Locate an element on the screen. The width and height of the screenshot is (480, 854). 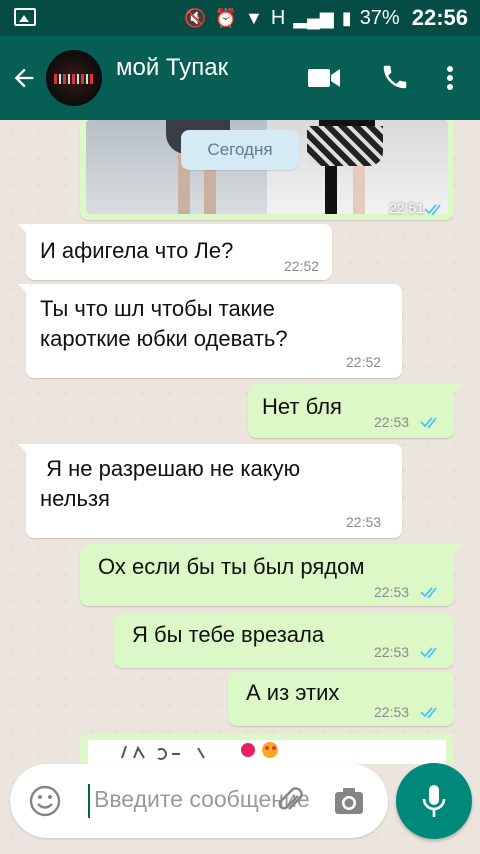
chat-header: мой Тупак is located at coordinates (240, 78).